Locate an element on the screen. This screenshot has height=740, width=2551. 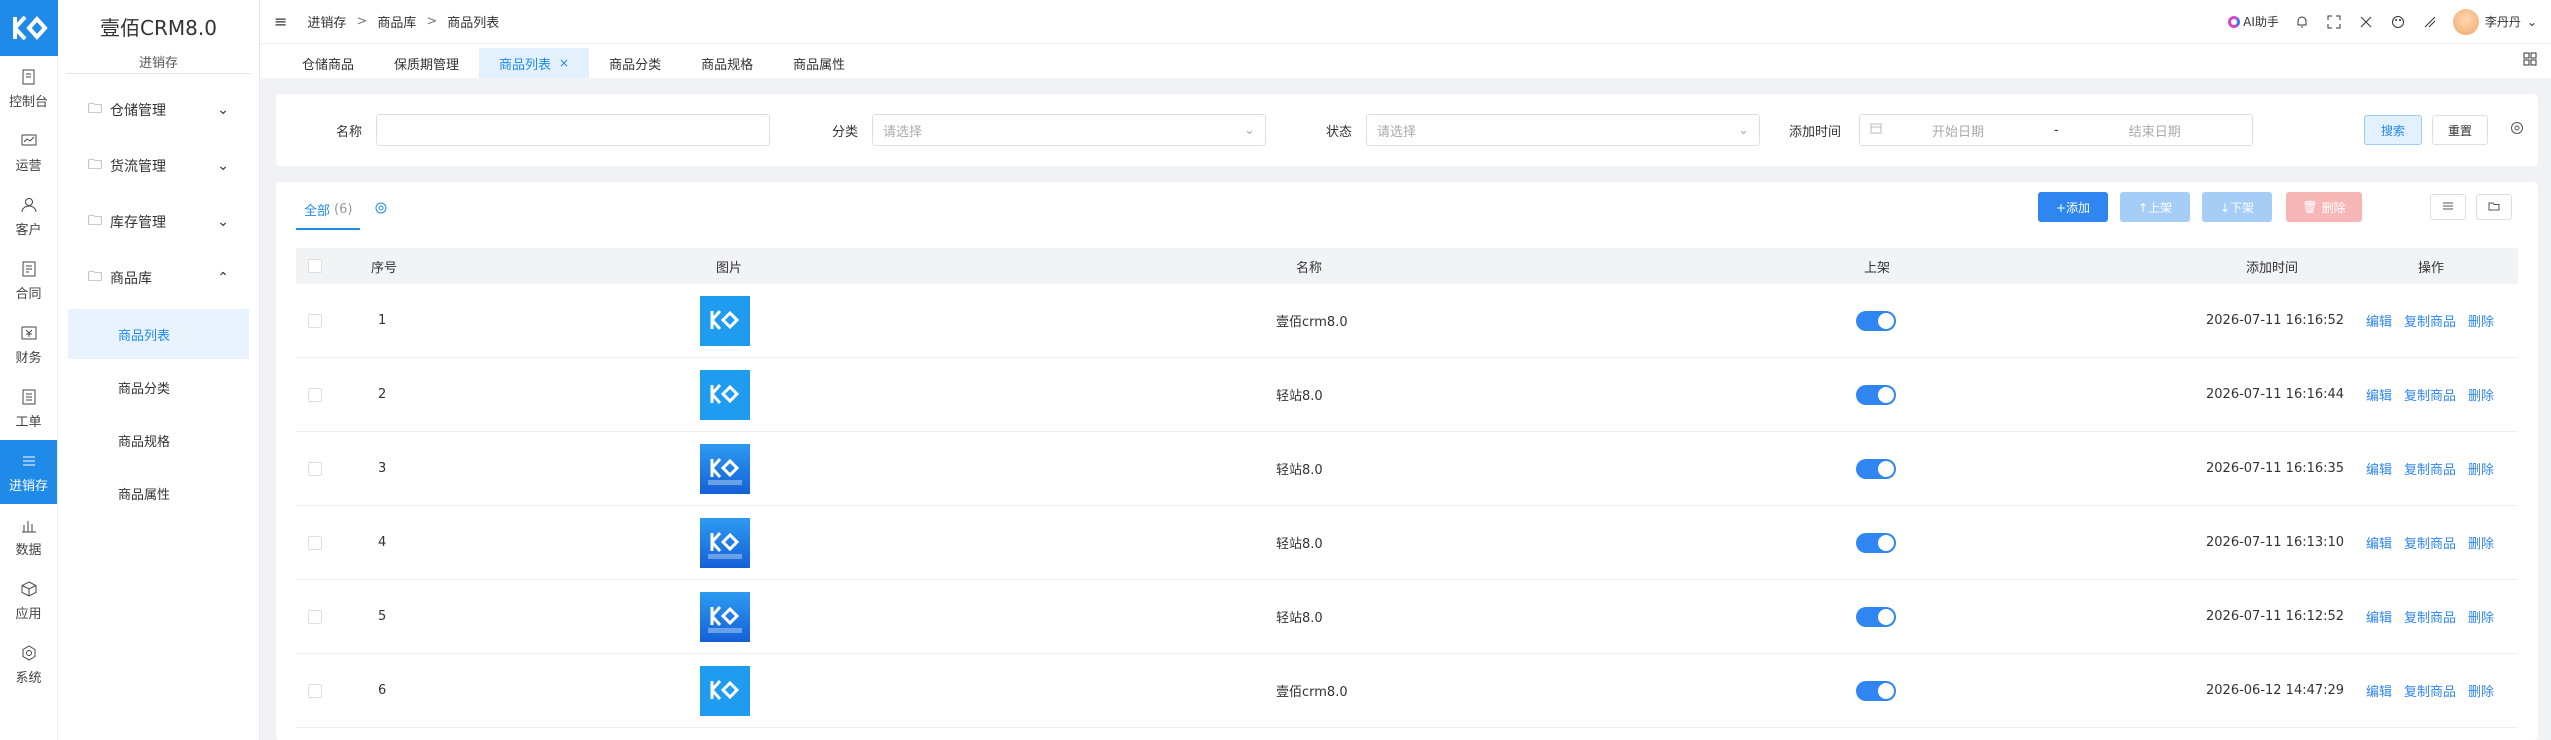
rail-item: 数据 is located at coordinates (28, 536).